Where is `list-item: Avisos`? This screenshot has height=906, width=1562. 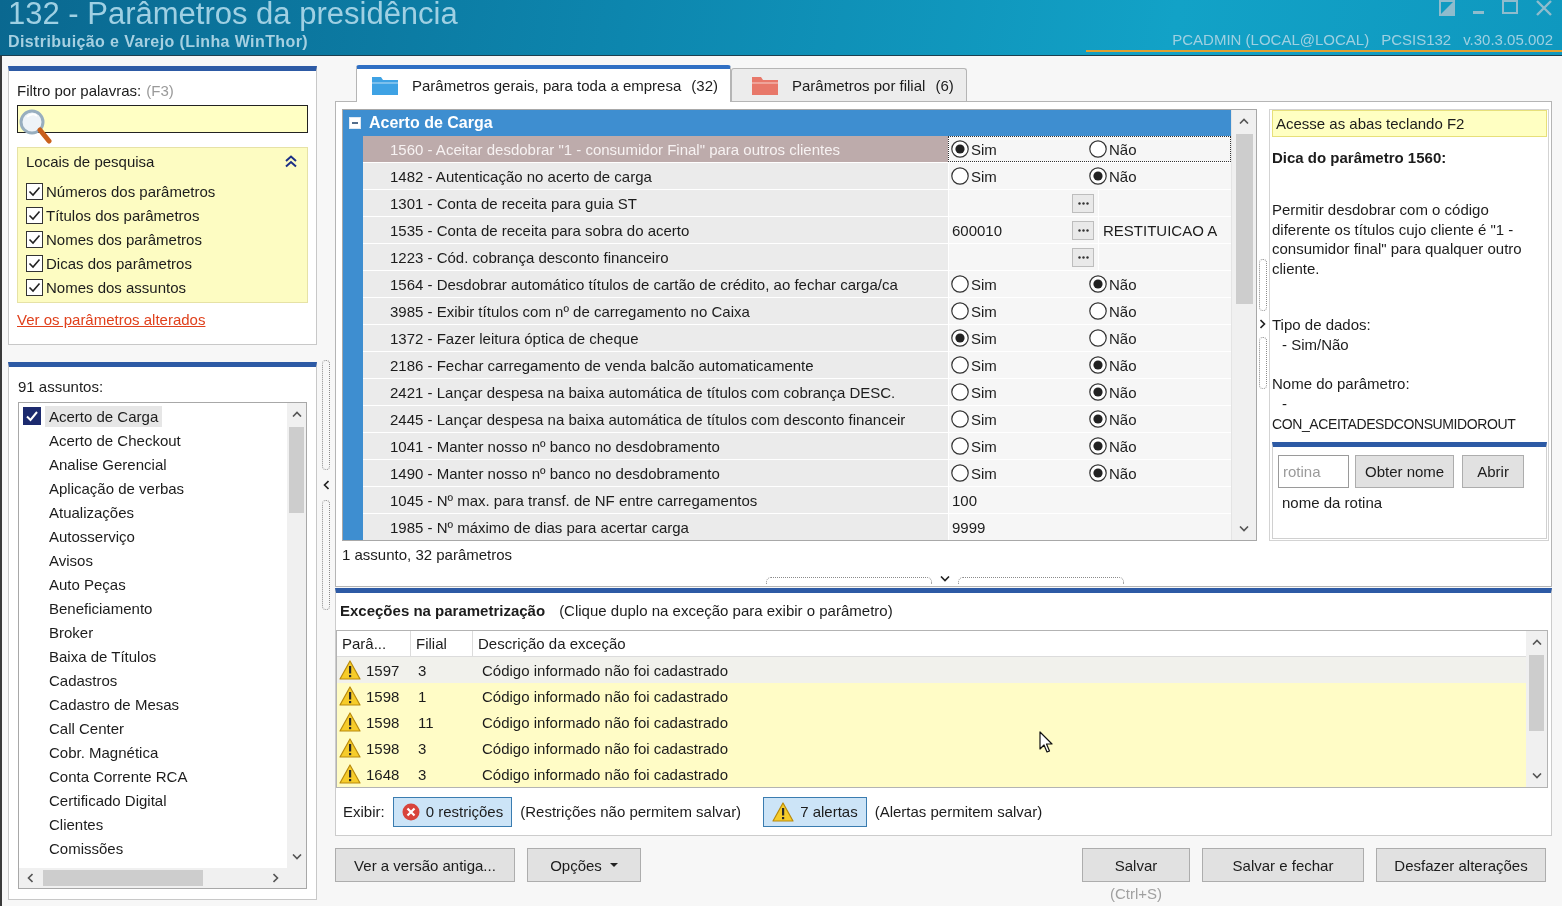
list-item: Avisos is located at coordinates (71, 560).